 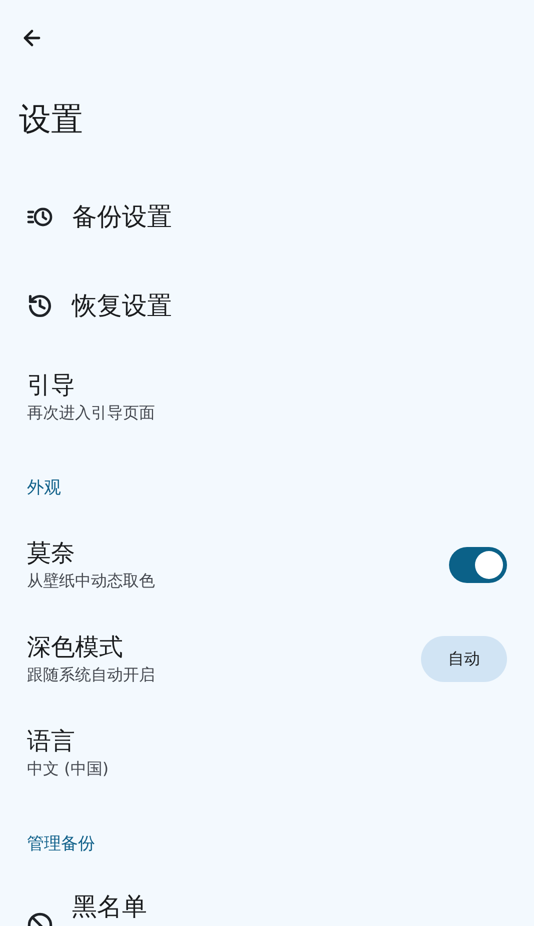 I want to click on item-subtitle: 从壁纸中动态取色, so click(x=91, y=581).